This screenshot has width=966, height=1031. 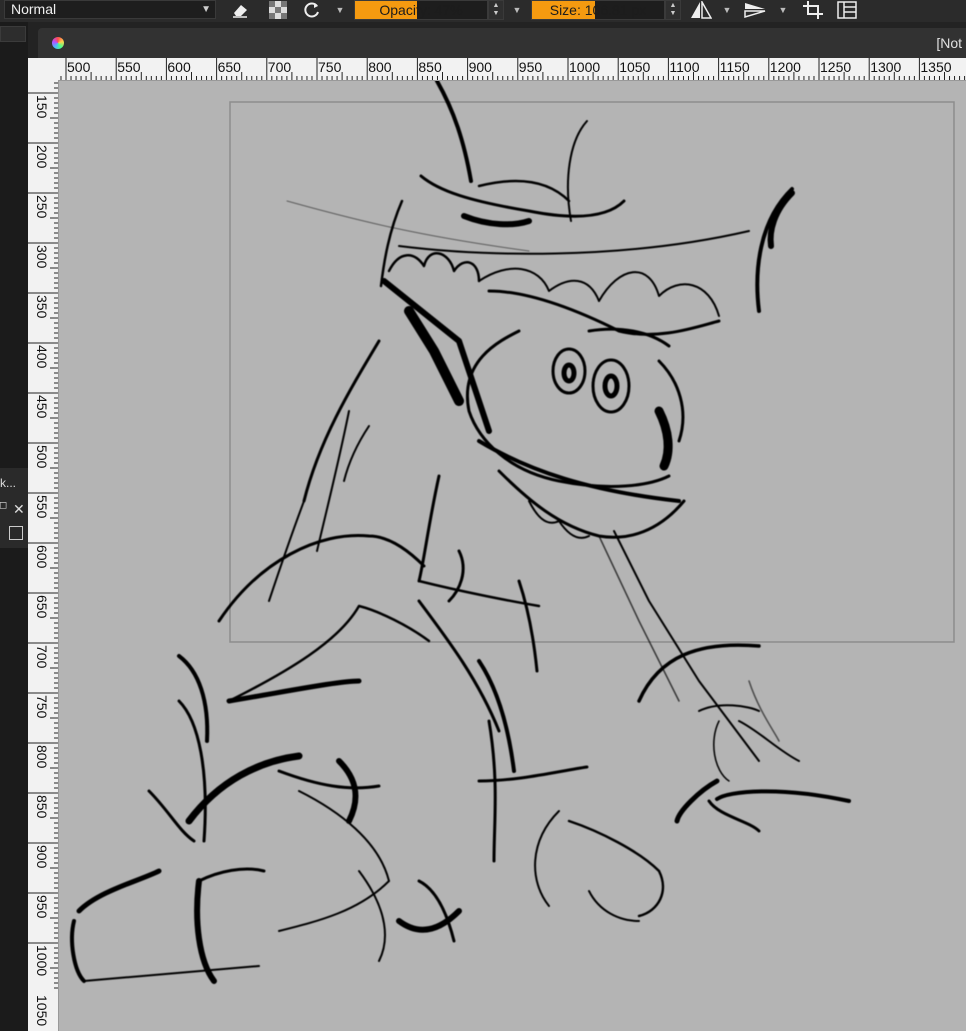 I want to click on size-spinner: ▲ ▼, so click(x=673, y=10).